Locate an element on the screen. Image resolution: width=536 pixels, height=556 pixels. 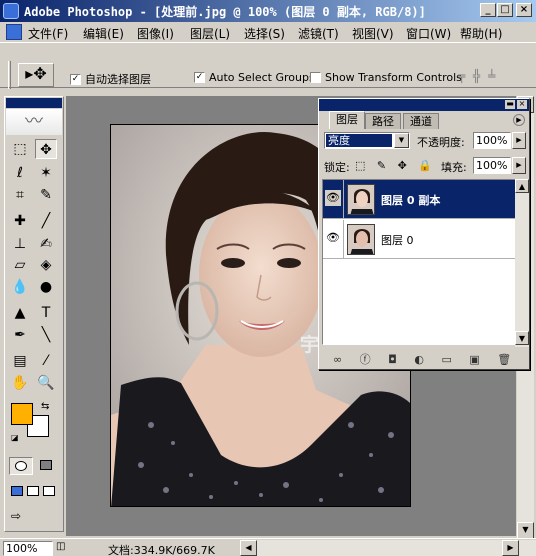
fill-field: 100% is located at coordinates (492, 165).